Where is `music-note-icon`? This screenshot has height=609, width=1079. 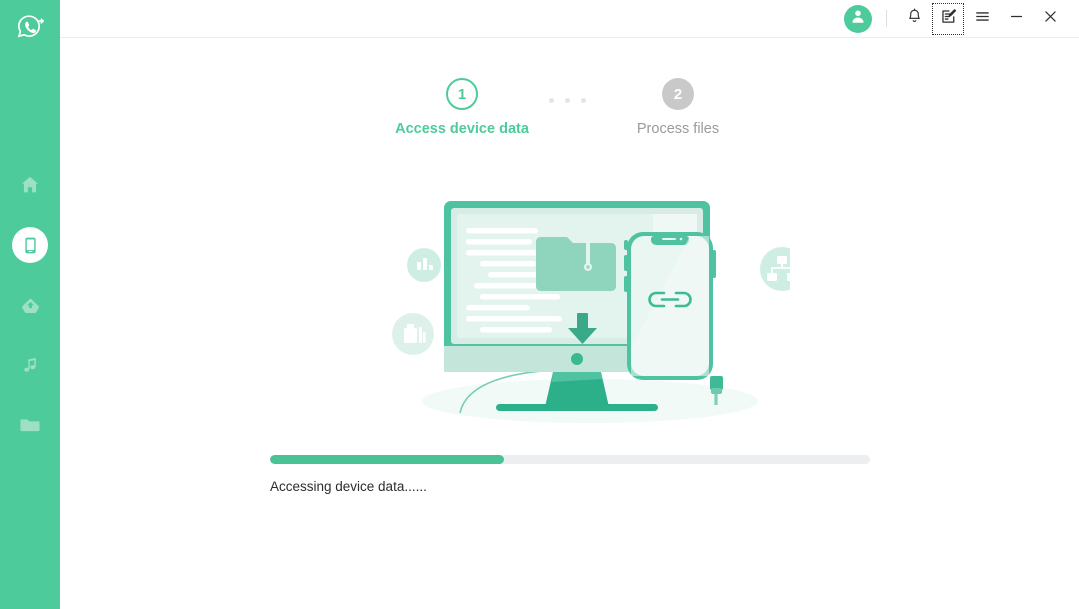
music-note-icon is located at coordinates (30, 365).